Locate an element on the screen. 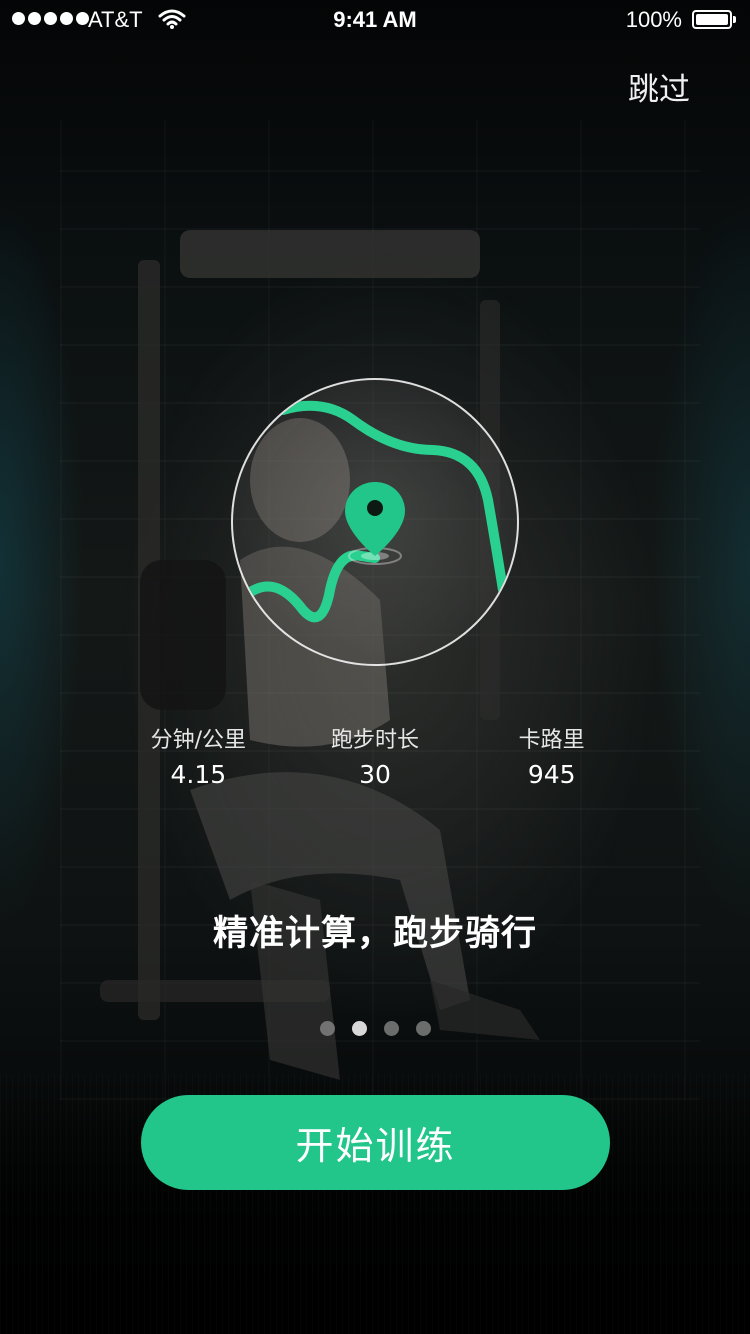  stat-duration: 跑步时长 30 is located at coordinates (375, 755).